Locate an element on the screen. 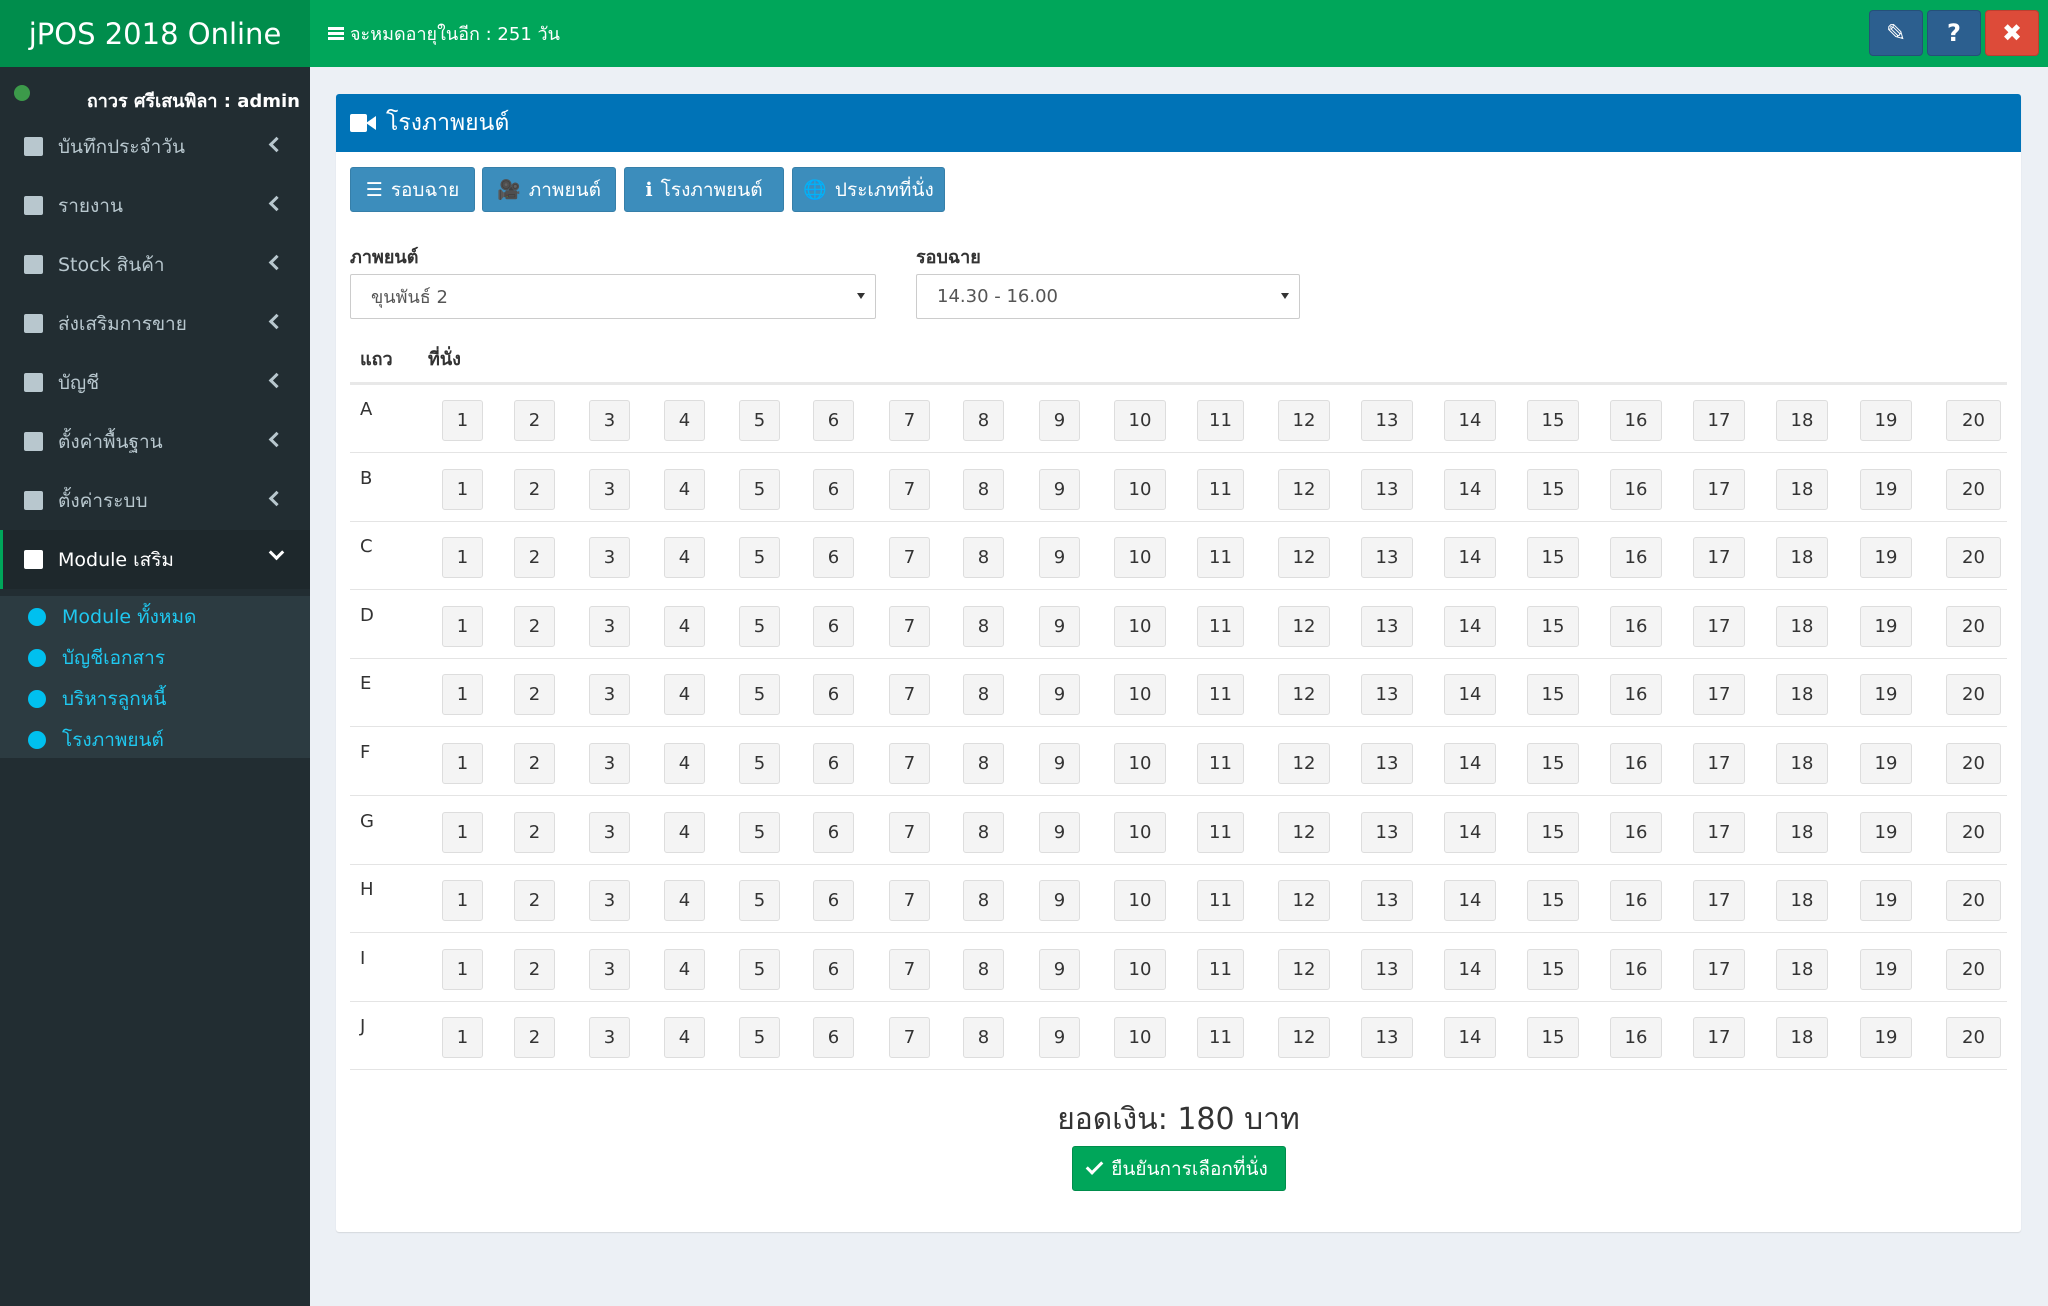 This screenshot has width=2048, height=1306. sidebar-item-2: Stock สินค้า is located at coordinates (155, 264).